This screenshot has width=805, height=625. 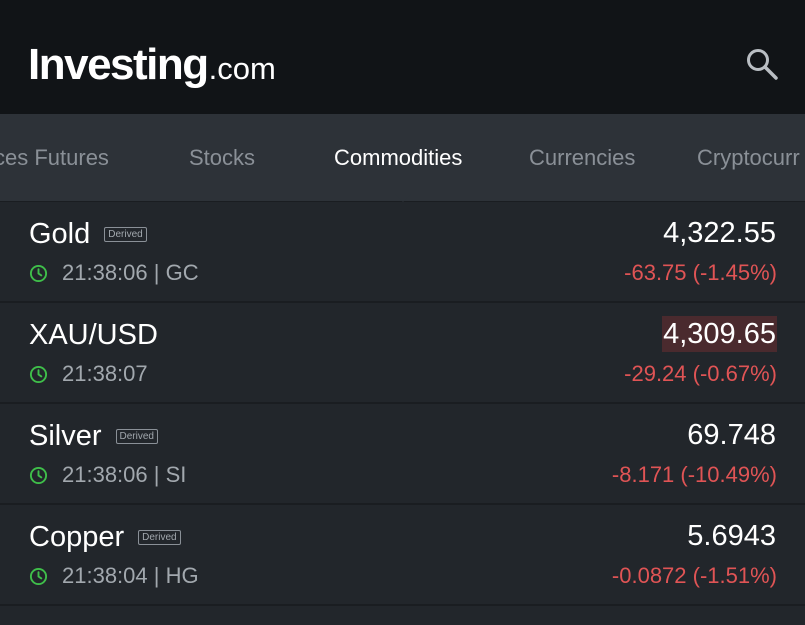 I want to click on logo-text: Investing, so click(x=118, y=64).